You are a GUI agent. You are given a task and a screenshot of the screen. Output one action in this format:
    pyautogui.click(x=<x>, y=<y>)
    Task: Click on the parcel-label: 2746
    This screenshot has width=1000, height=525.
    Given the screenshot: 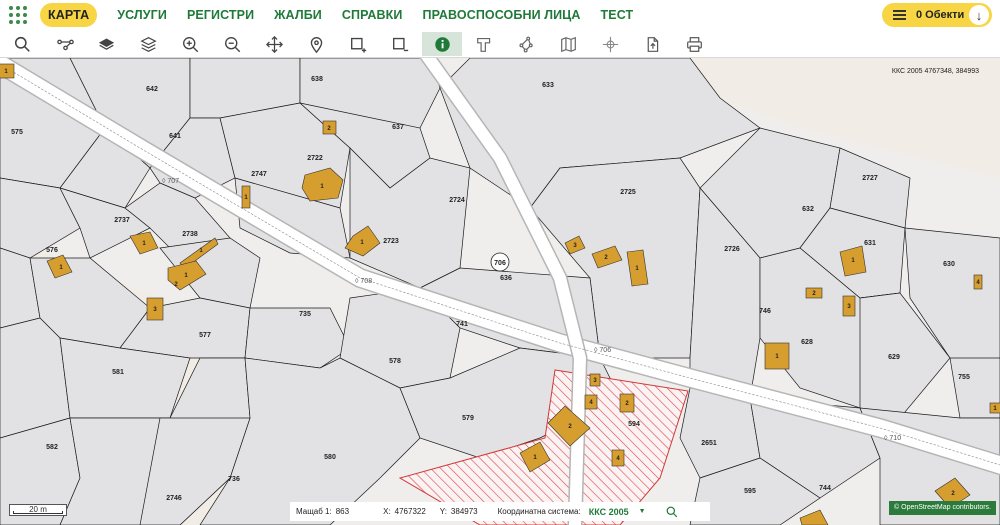 What is the action you would take?
    pyautogui.click(x=174, y=498)
    